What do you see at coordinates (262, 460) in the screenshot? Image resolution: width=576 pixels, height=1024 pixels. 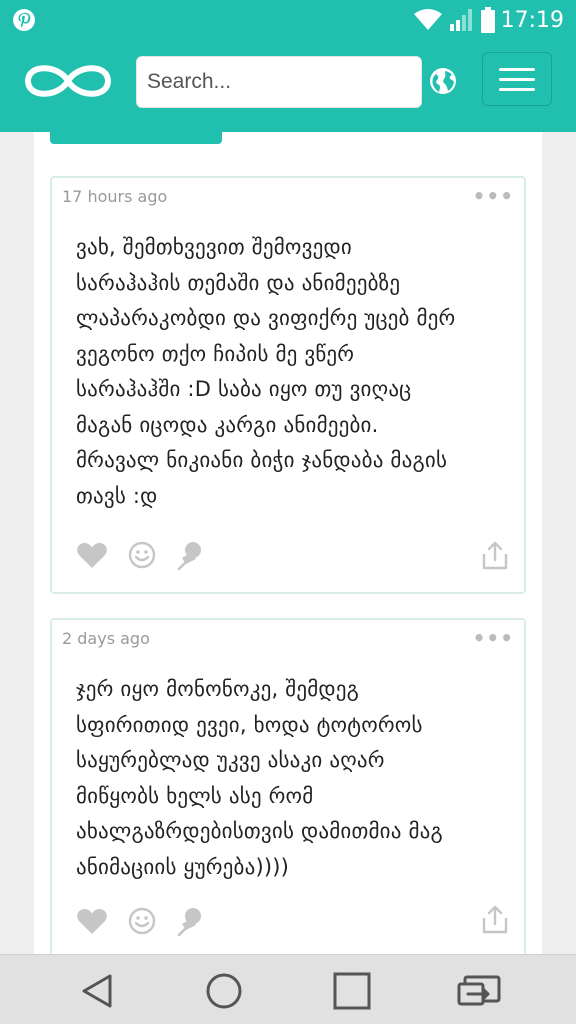 I see `post-line: მრავალ ნიკიანი ბიჭი ჯანდაბა მაგის` at bounding box center [262, 460].